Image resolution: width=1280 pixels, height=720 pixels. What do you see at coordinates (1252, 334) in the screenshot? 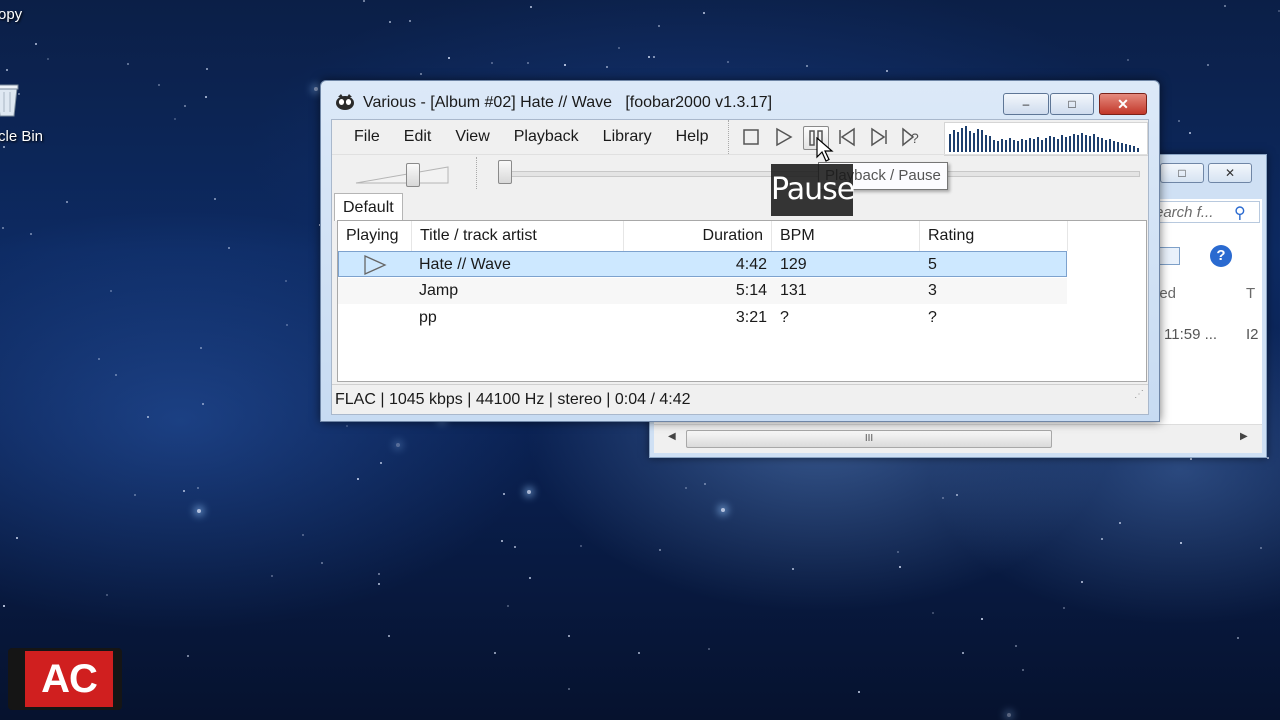
I see `file-type-cell: I2` at bounding box center [1252, 334].